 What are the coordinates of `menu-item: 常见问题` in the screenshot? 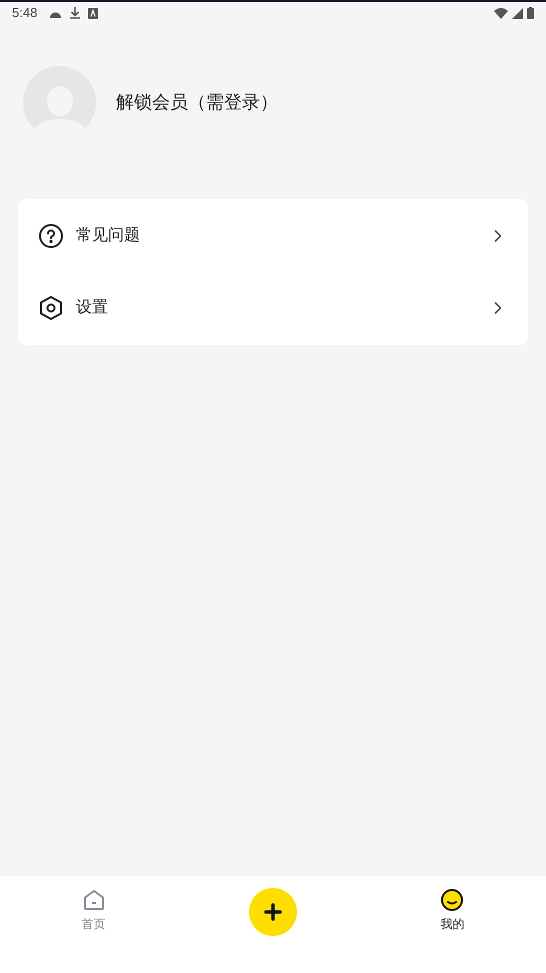 It's located at (273, 236).